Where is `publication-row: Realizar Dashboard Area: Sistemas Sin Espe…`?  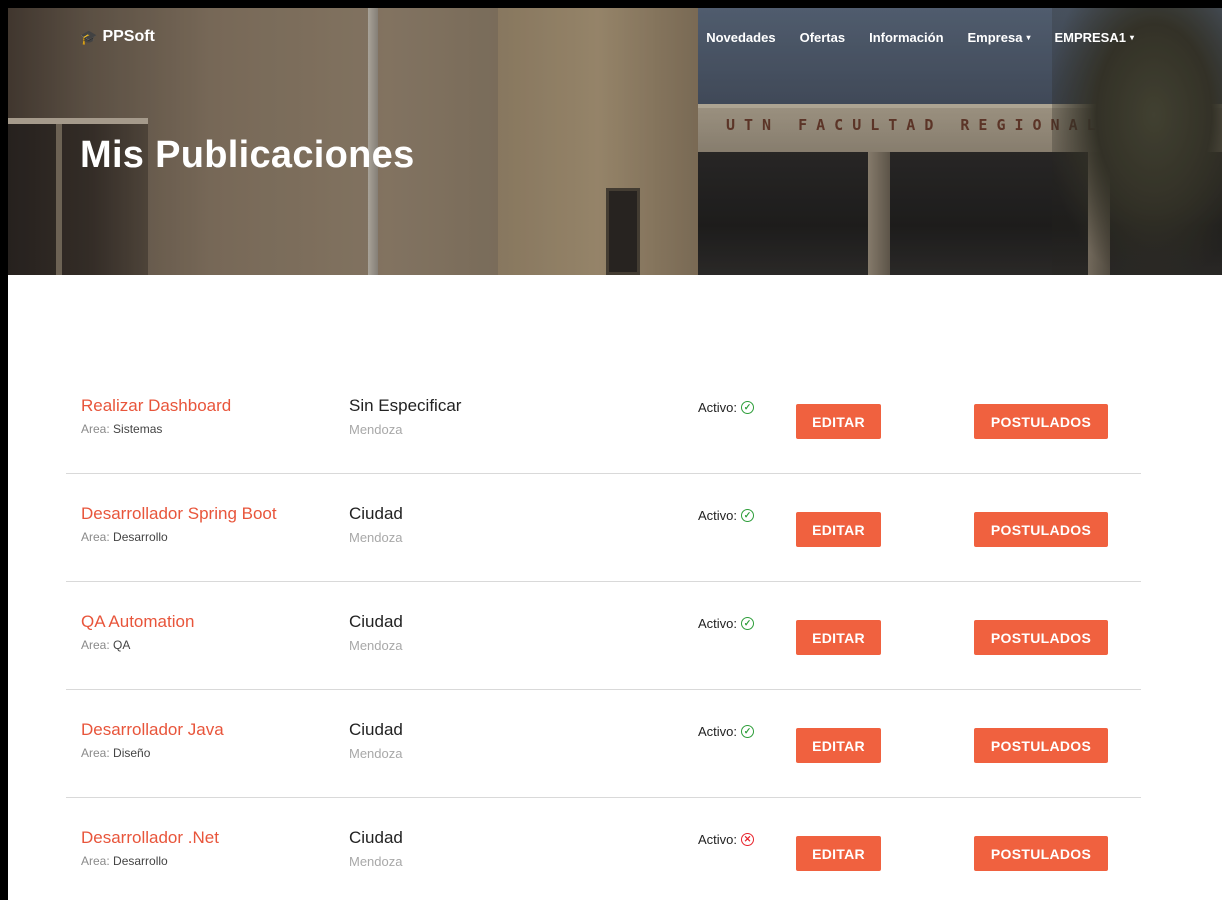 publication-row: Realizar Dashboard Area: Sistemas Sin Espe… is located at coordinates (603, 420).